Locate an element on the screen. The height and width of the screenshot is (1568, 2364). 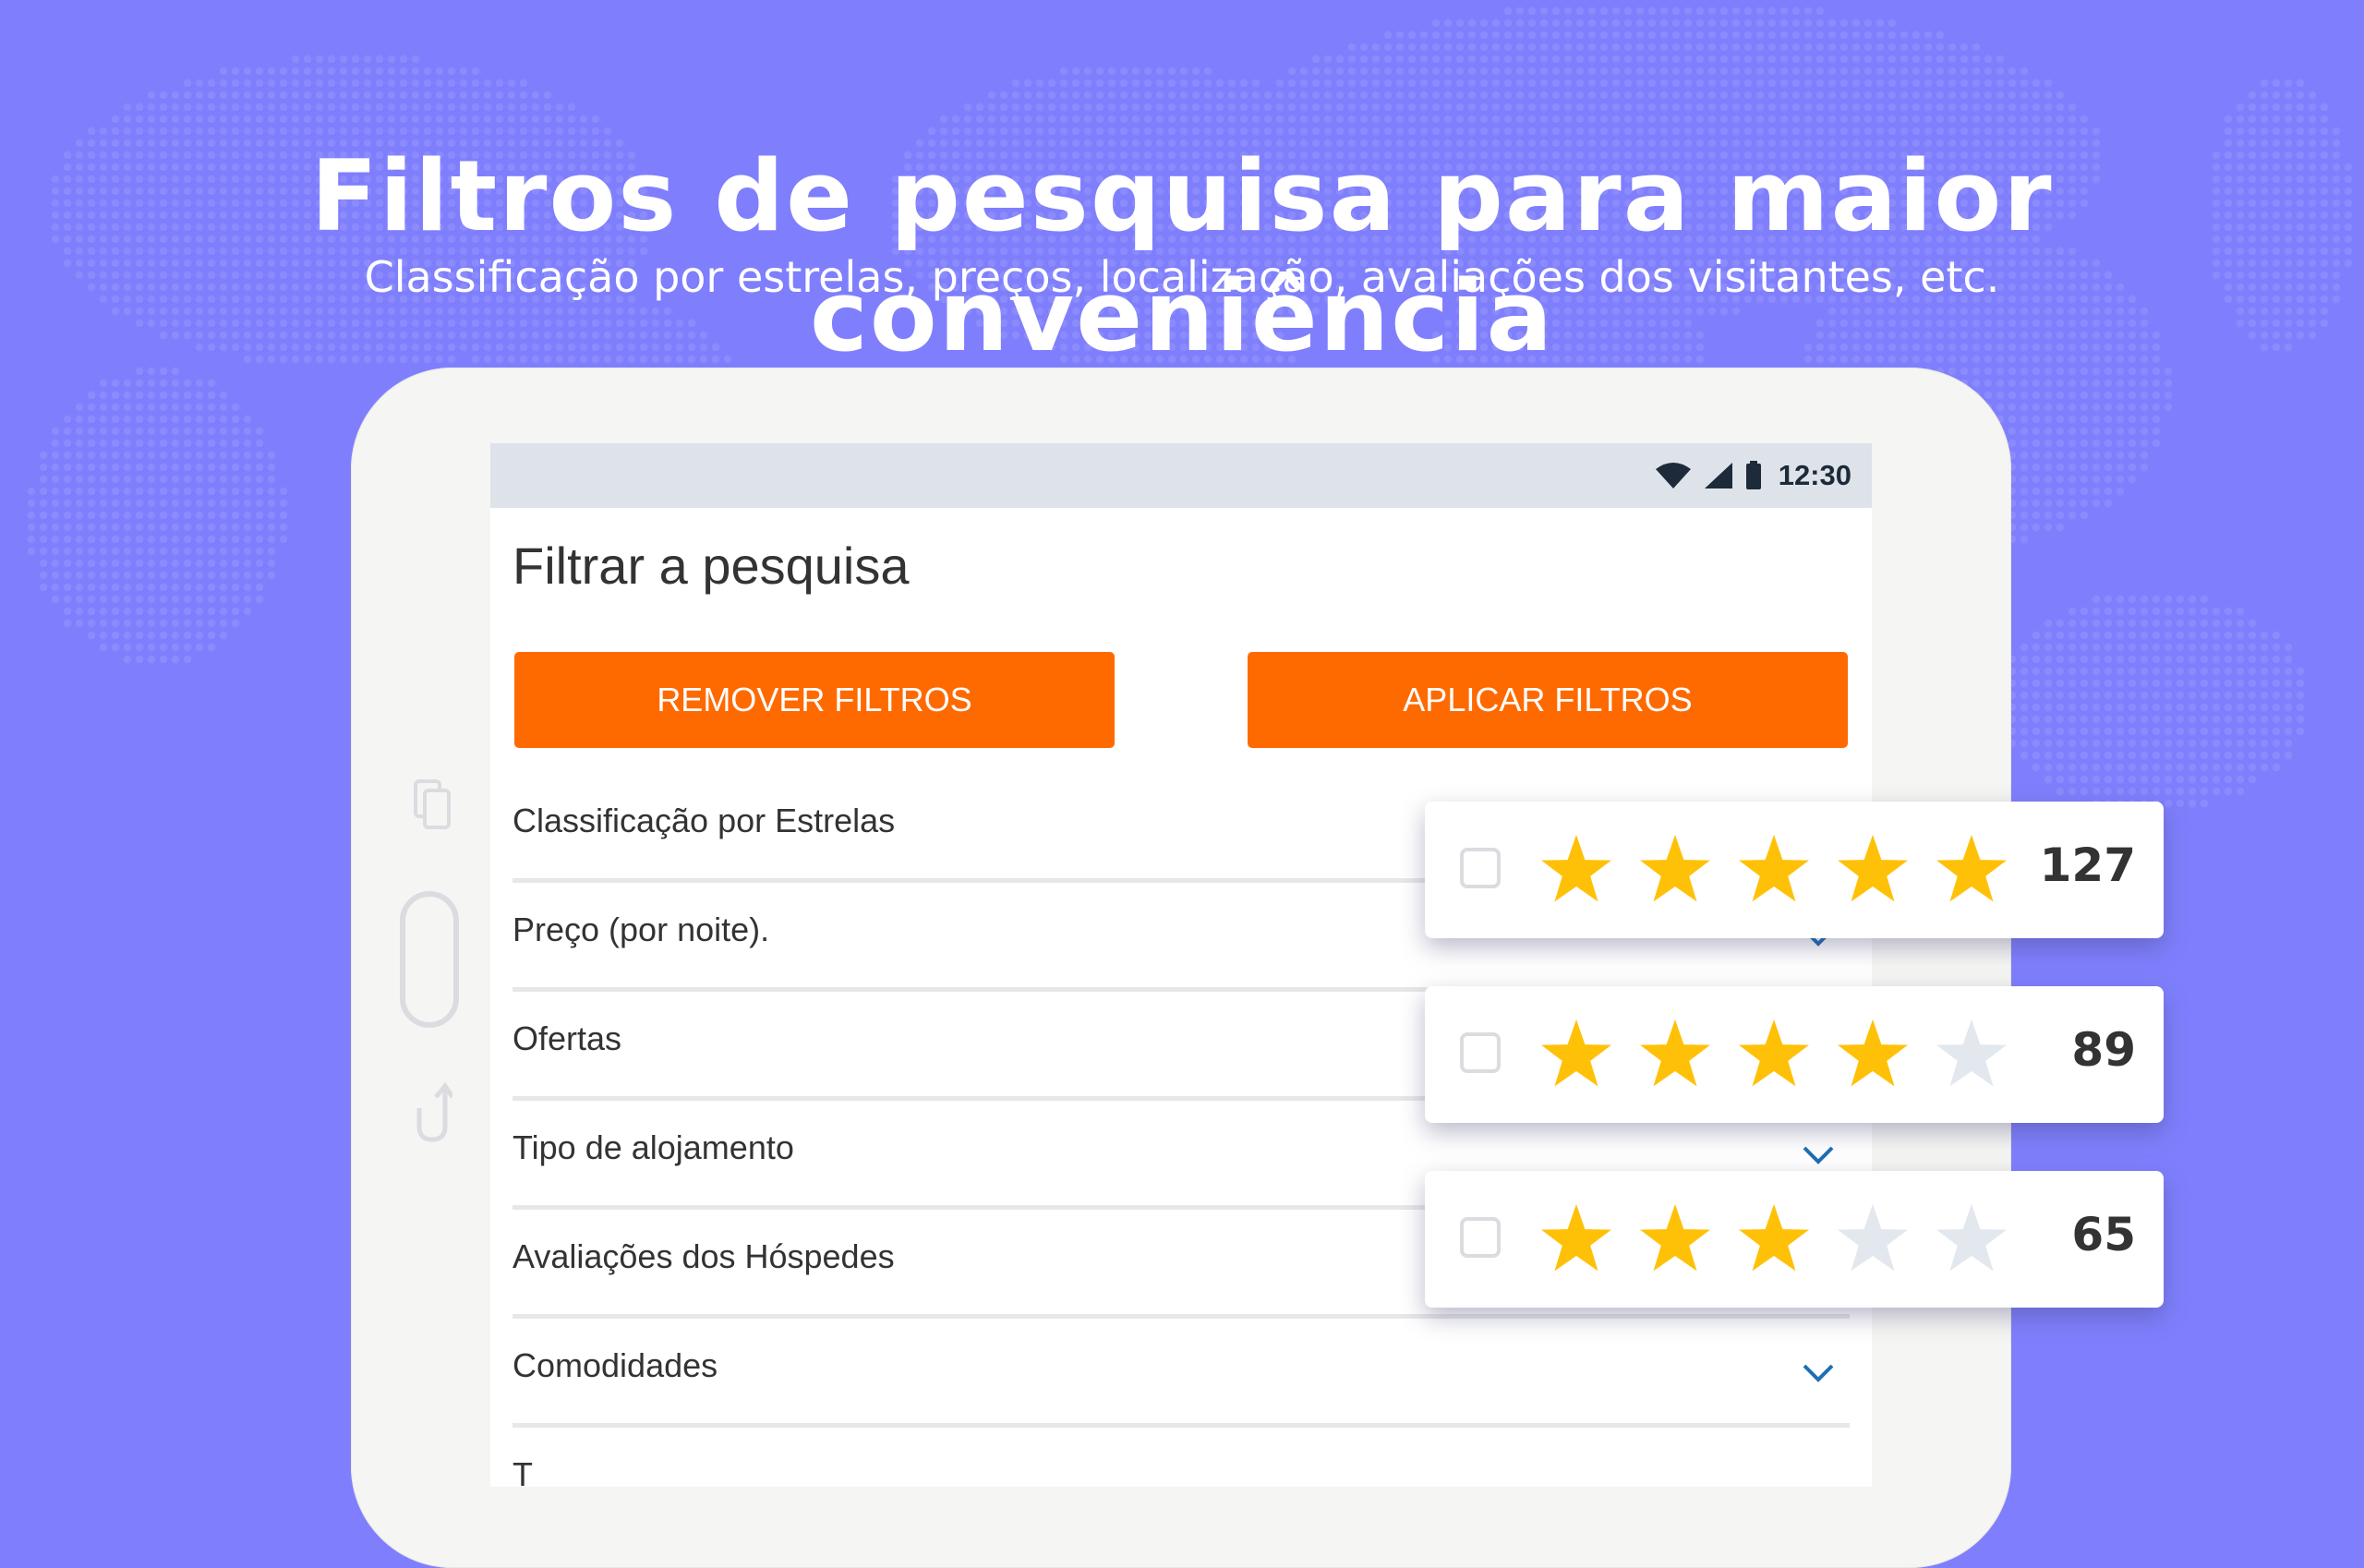
signal-icon is located at coordinates (1718, 476).